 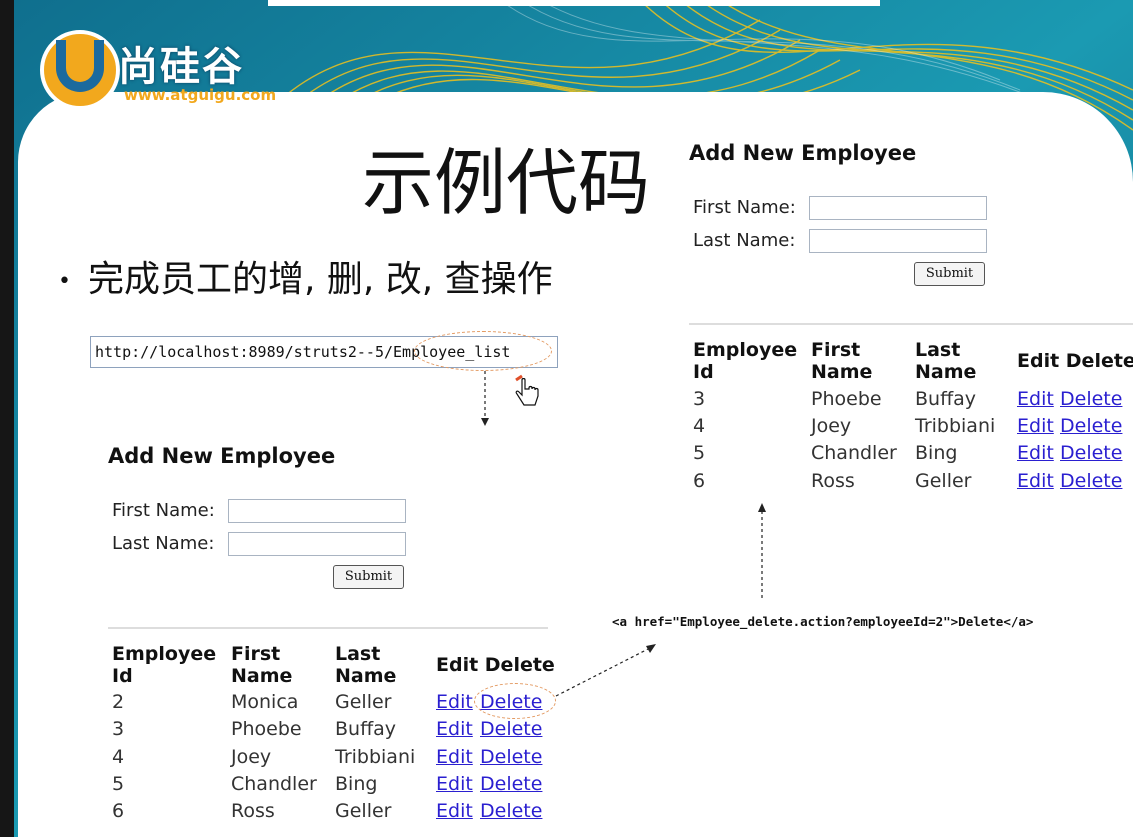 I want to click on cell-id: 2, so click(x=118, y=702).